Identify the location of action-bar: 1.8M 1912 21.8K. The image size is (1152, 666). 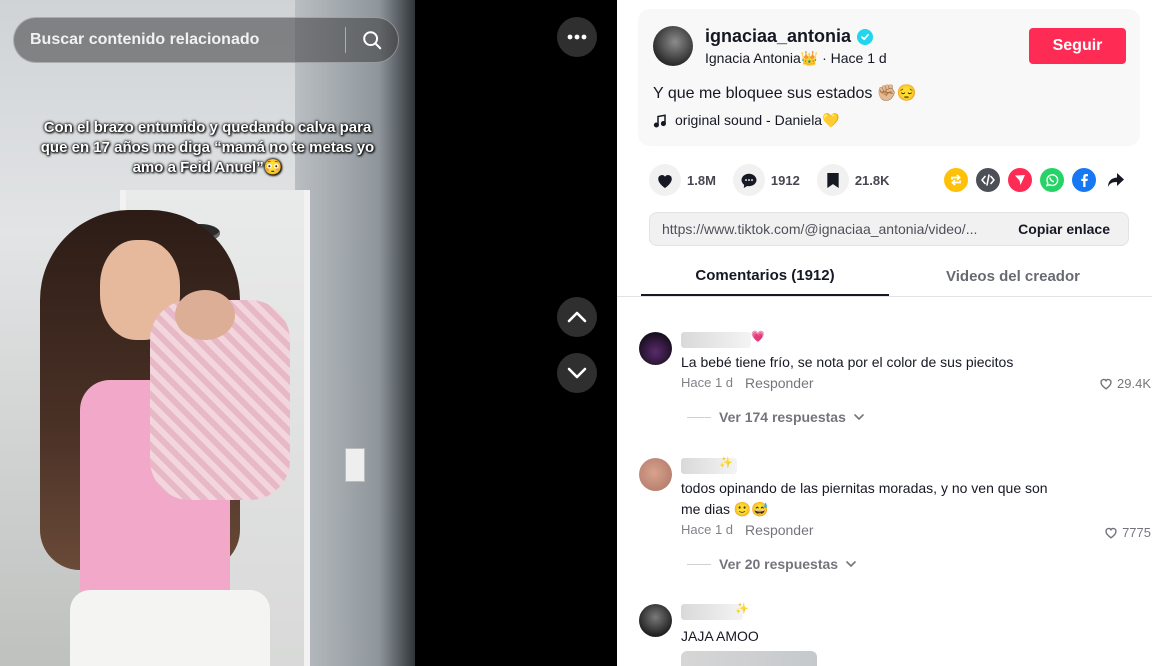
(778, 180).